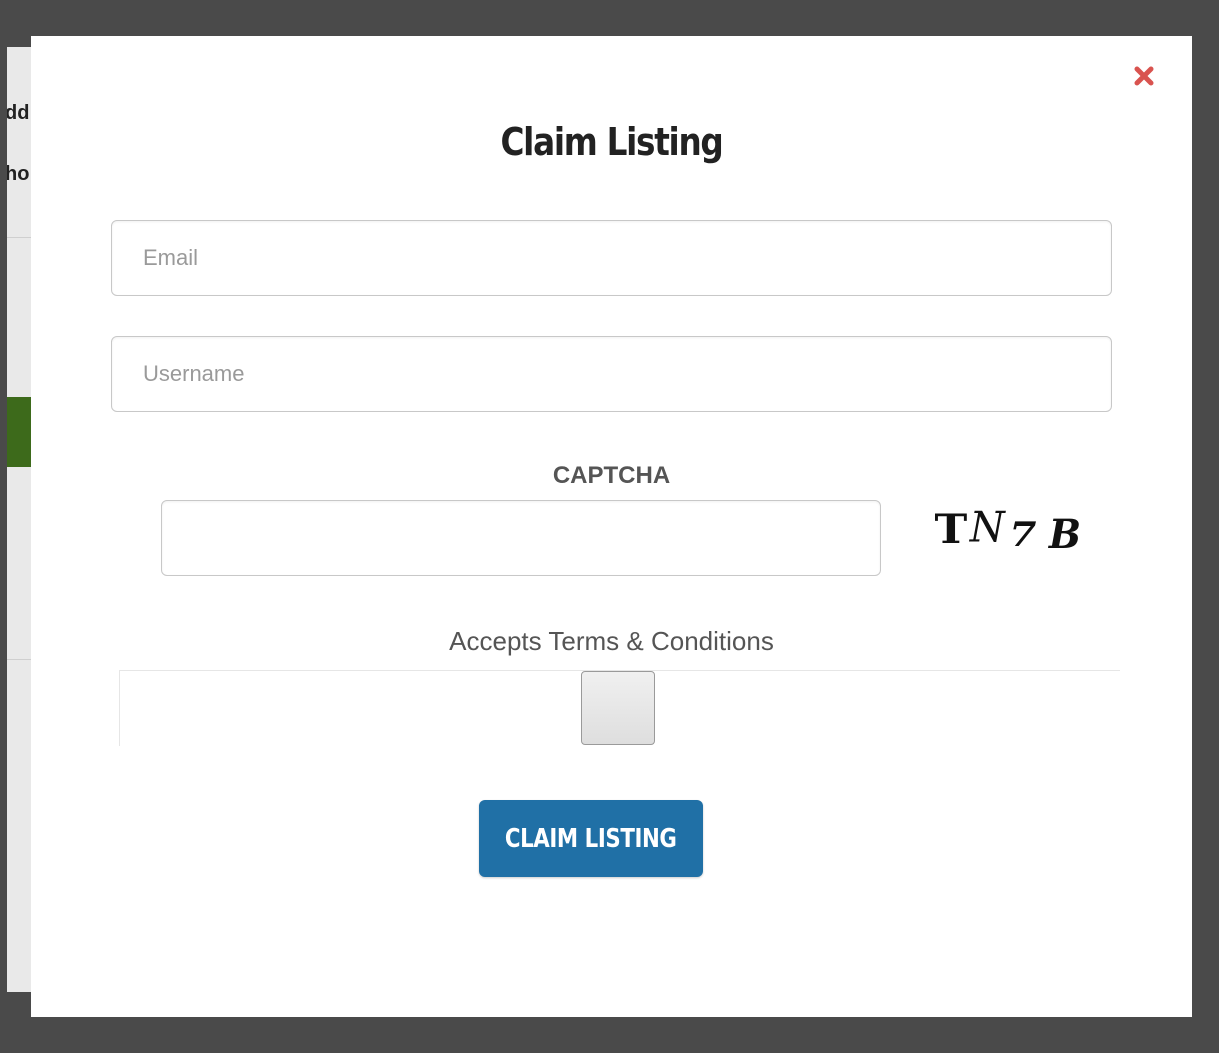 The image size is (1219, 1053). Describe the element at coordinates (611, 475) in the screenshot. I see `captcha-label: CAPTCHA` at that location.